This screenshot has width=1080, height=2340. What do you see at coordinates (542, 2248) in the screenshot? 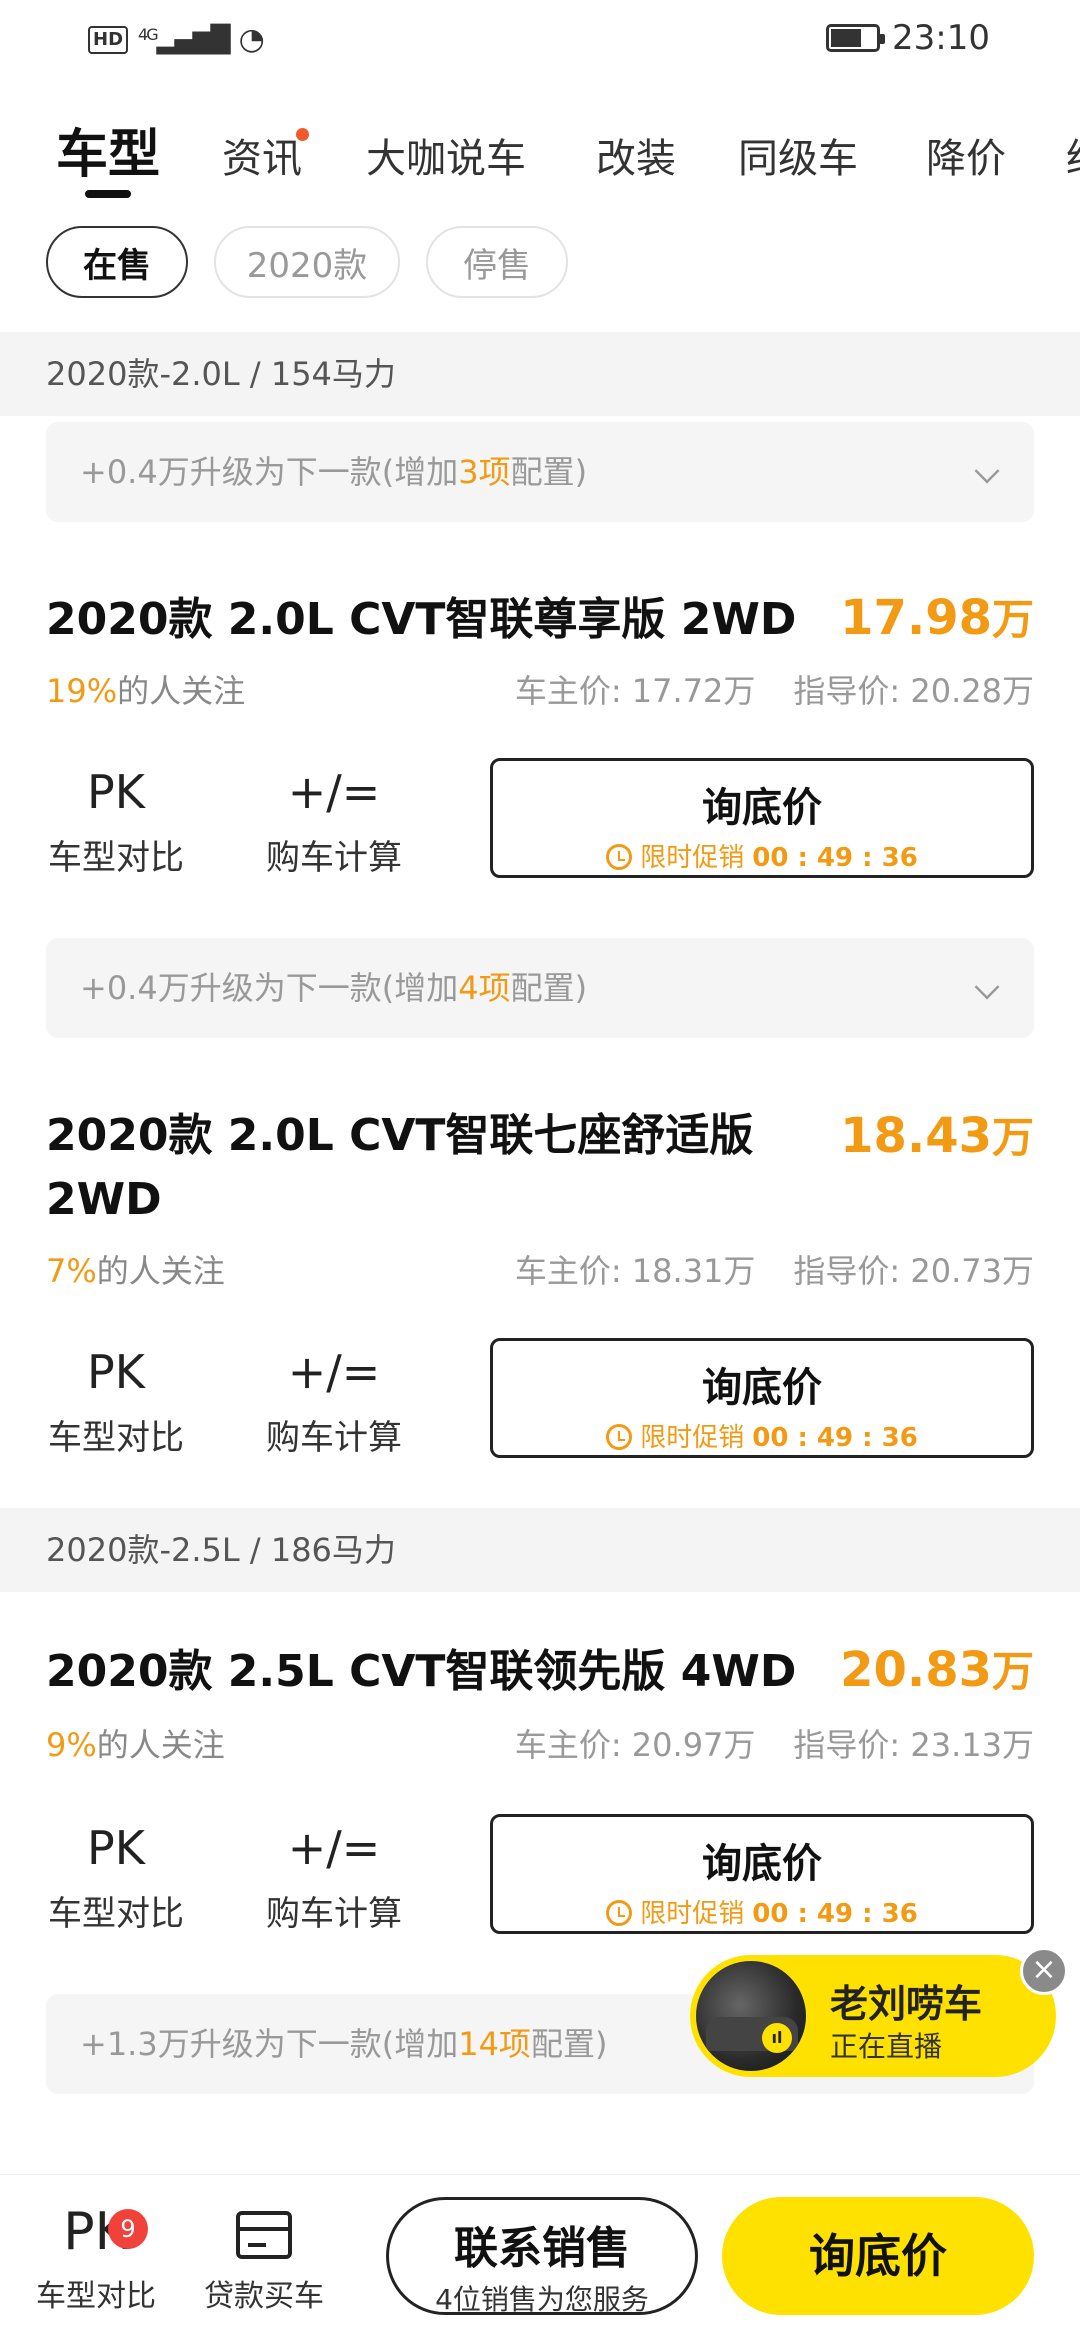
I see `contact-sales-title: 联系销售` at bounding box center [542, 2248].